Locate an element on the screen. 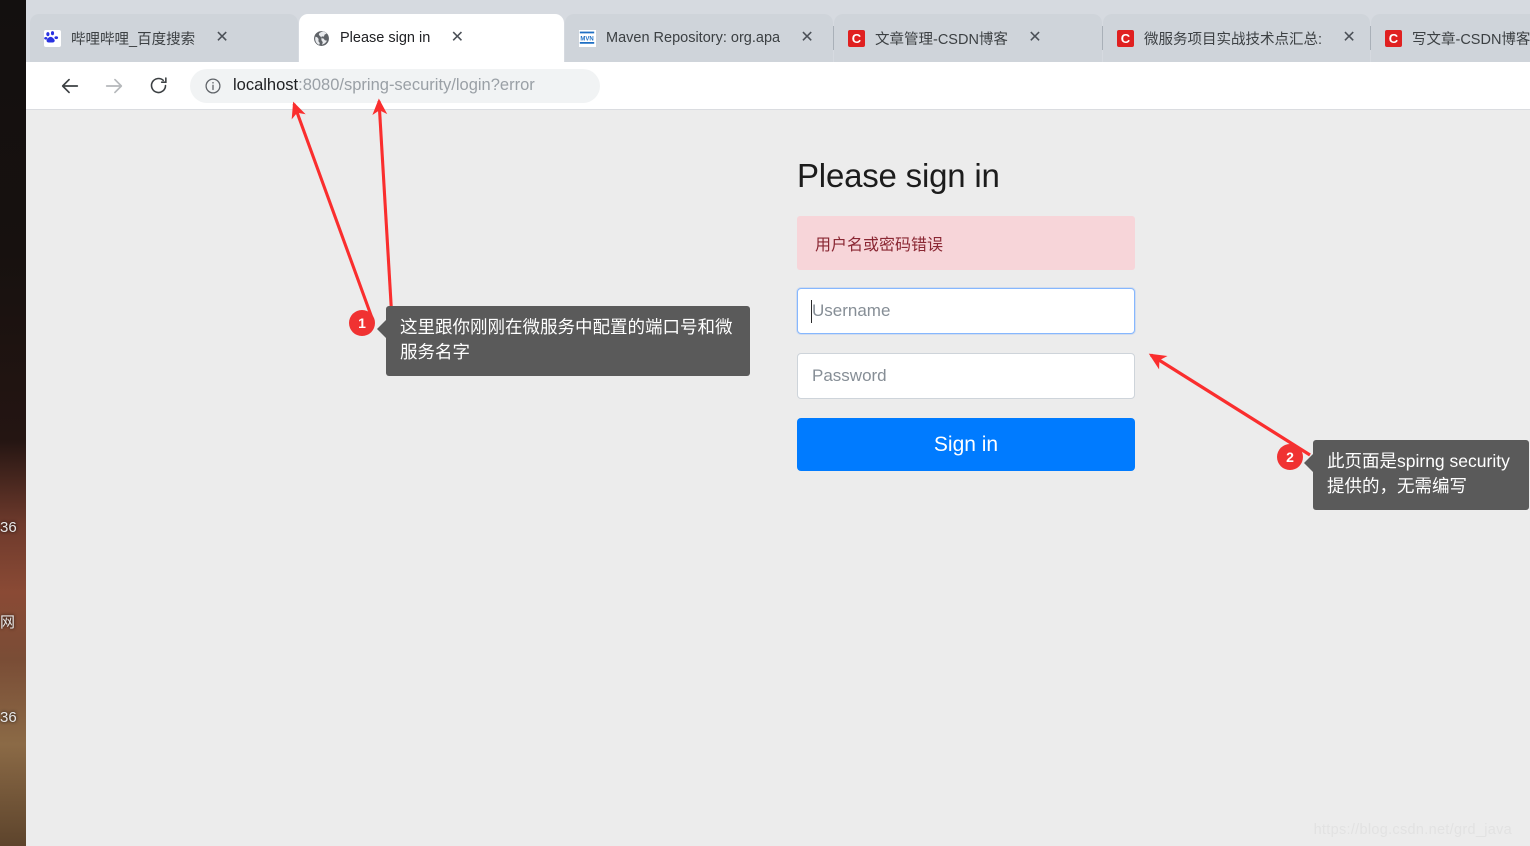 The image size is (1530, 846). globe-icon is located at coordinates (321, 38).